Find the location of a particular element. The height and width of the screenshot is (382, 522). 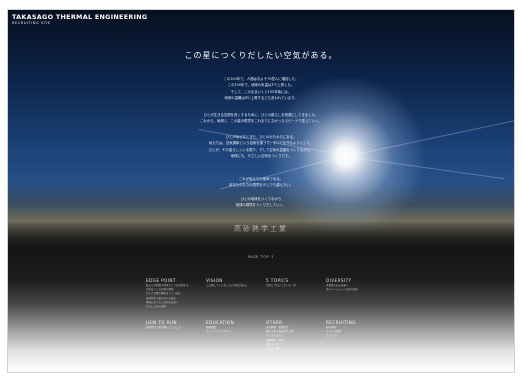

logo-subtitle: RECRUITING SITE is located at coordinates (31, 23).